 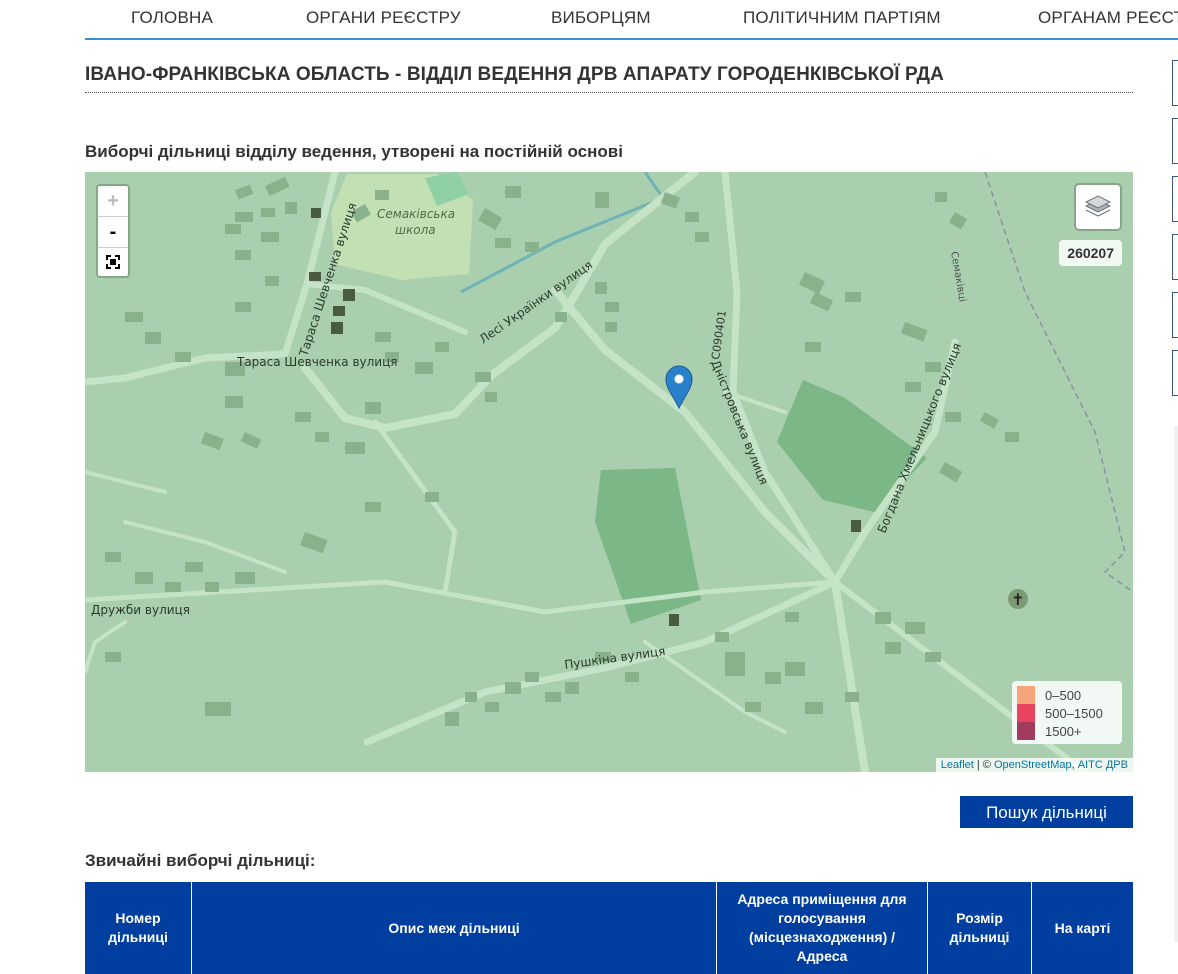 I want to click on svg-text: Семаківці, so click(x=958, y=276).